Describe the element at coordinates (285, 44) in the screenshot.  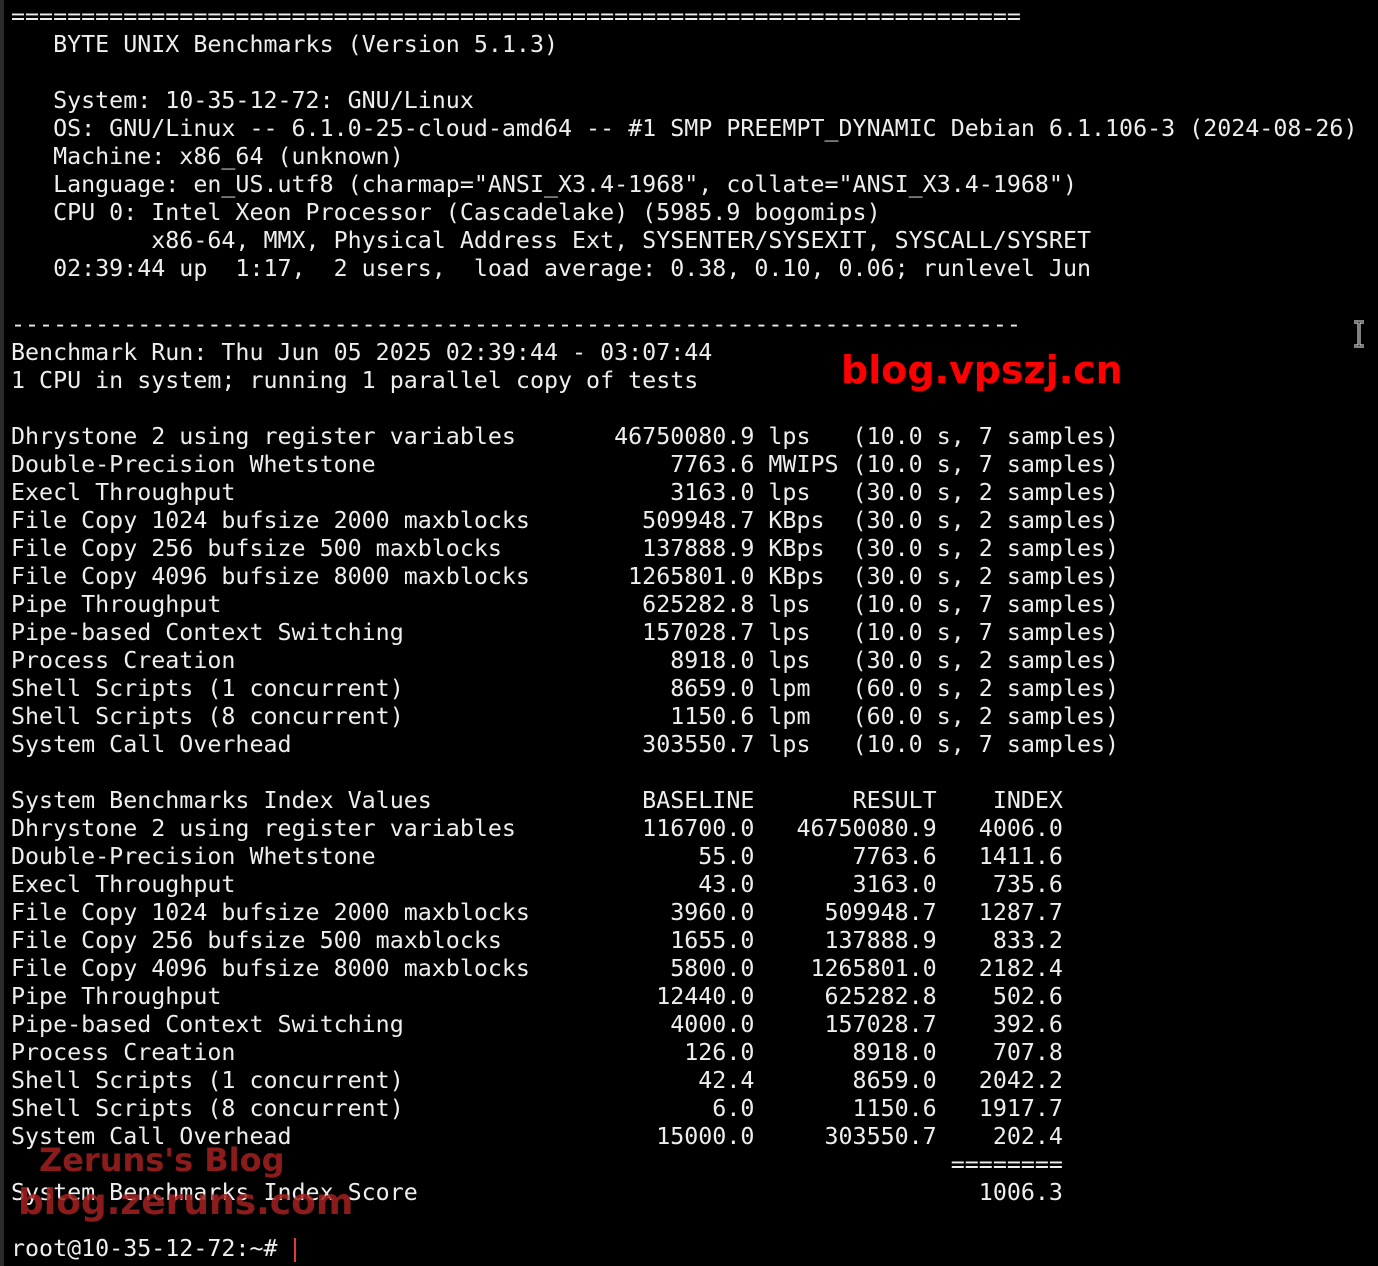
I see `benchmark-title: BYTE UNIX Benchmarks (Version 5.1.3)` at that location.